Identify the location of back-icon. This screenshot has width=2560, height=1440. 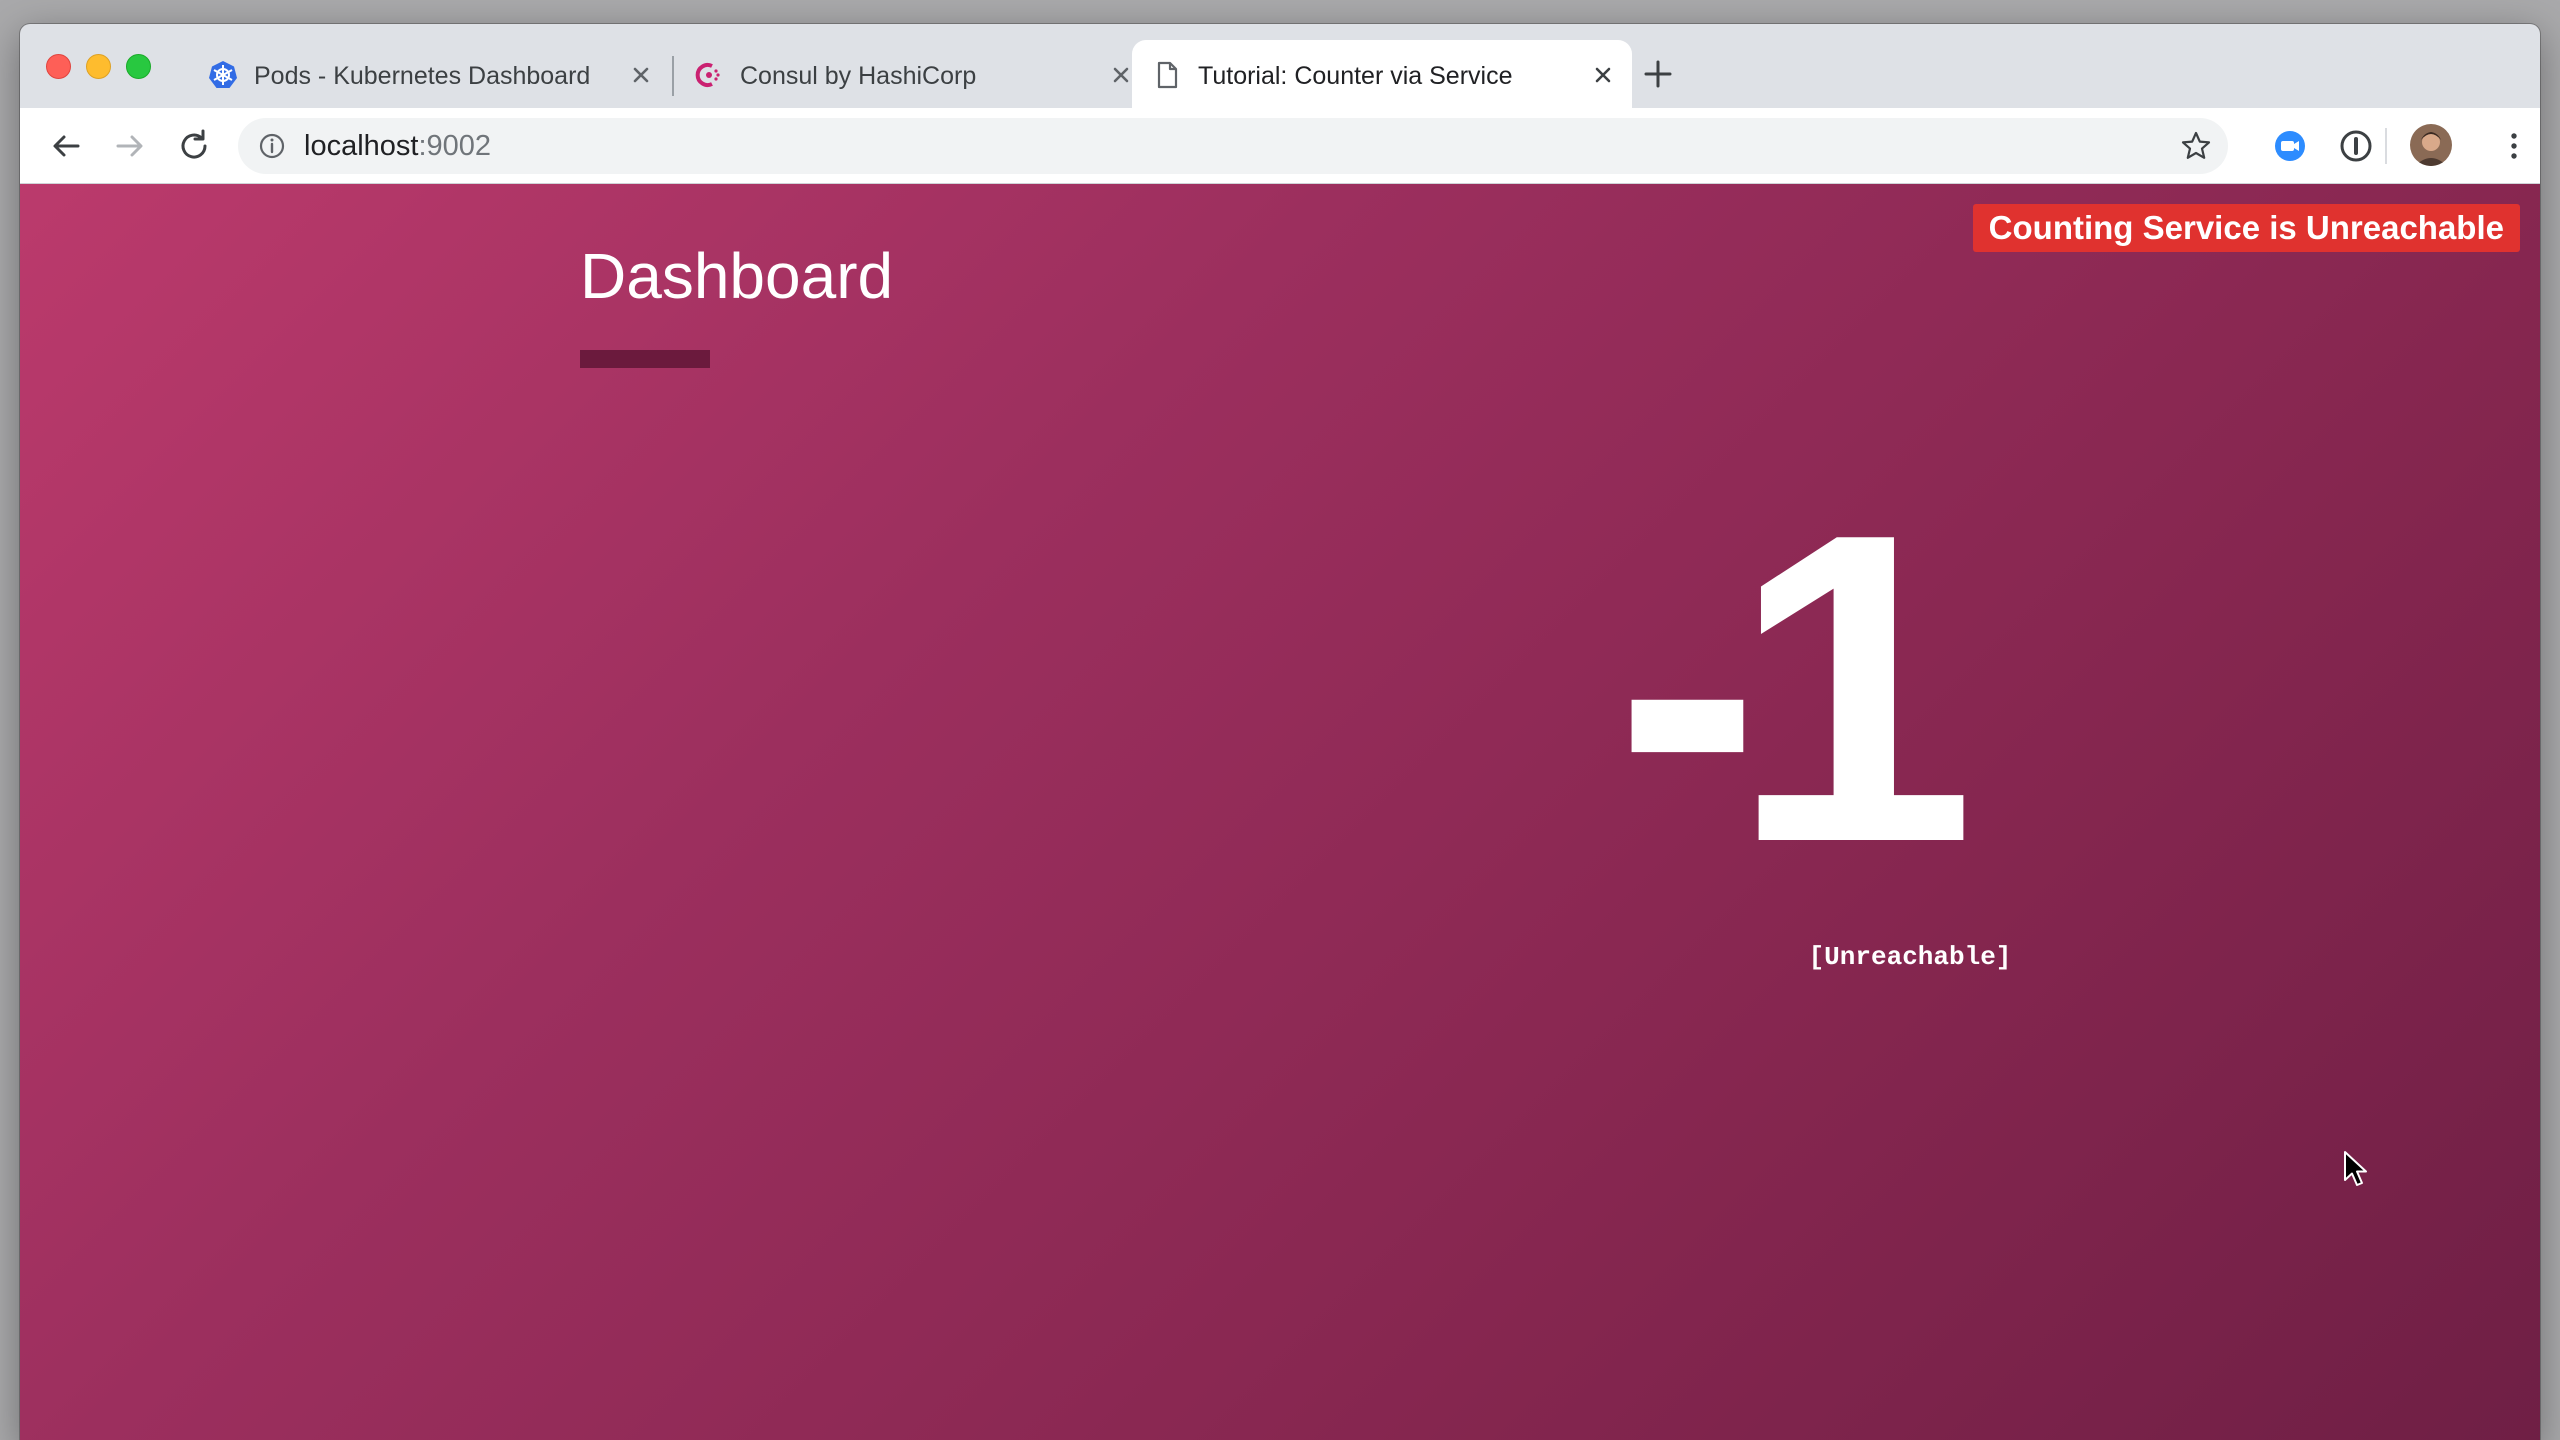
(66, 146).